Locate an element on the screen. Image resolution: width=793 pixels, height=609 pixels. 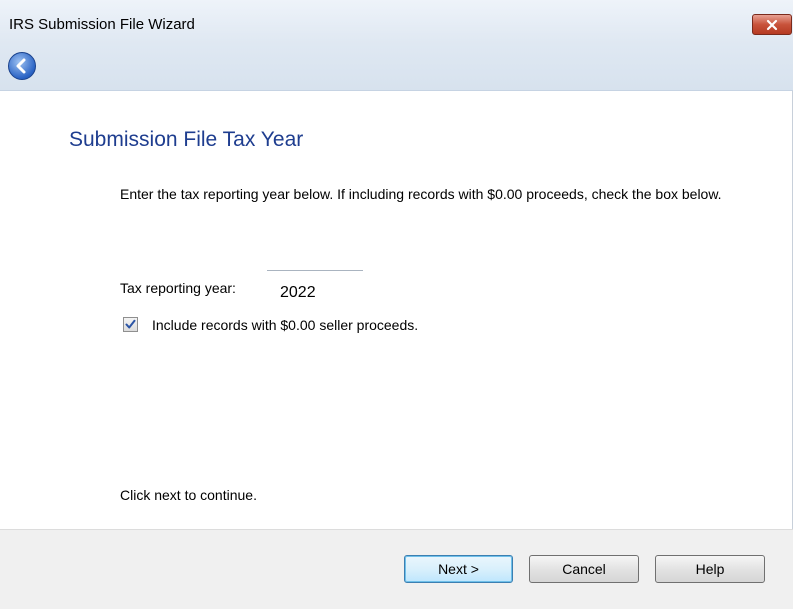
close-button is located at coordinates (772, 24).